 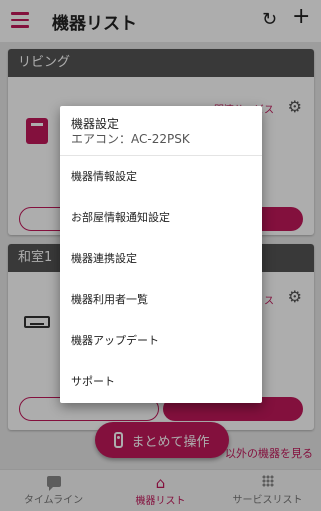 What do you see at coordinates (161, 299) in the screenshot?
I see `menu-item-device-users: 機器利用者一覧` at bounding box center [161, 299].